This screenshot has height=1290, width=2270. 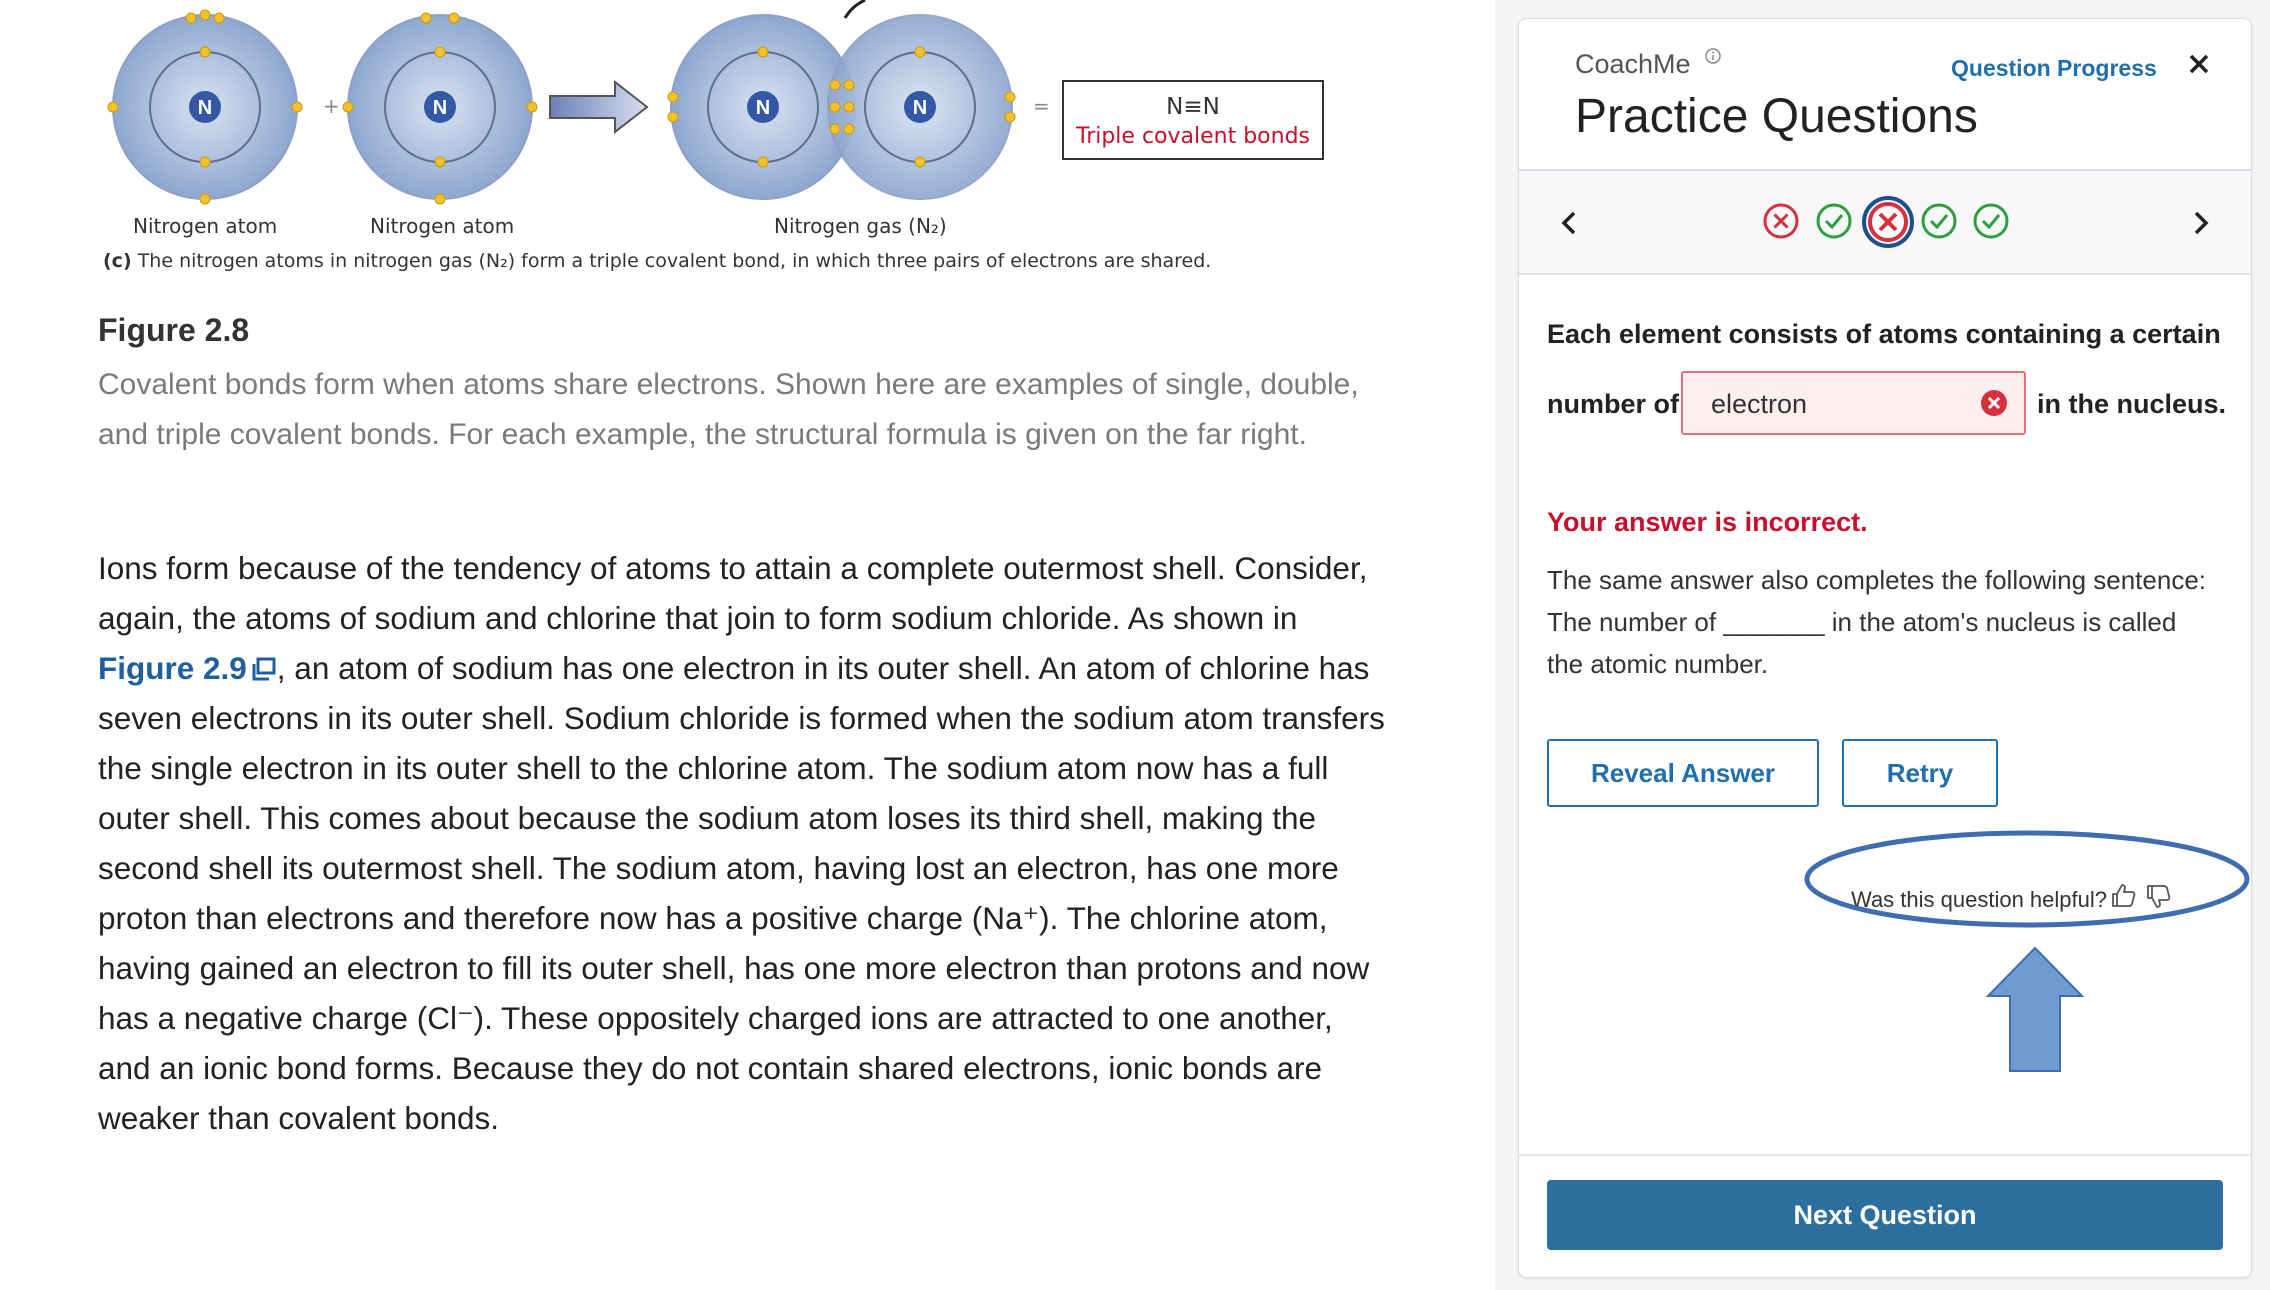 I want to click on chevron-left-icon, so click(x=1569, y=223).